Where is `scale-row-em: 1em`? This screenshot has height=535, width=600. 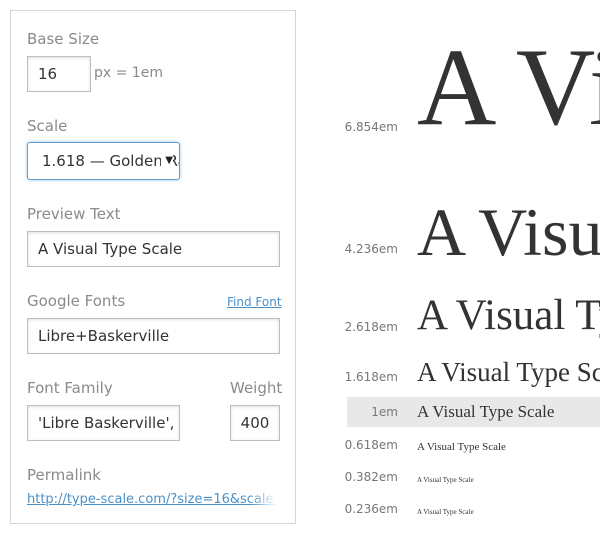 scale-row-em: 1em is located at coordinates (384, 412).